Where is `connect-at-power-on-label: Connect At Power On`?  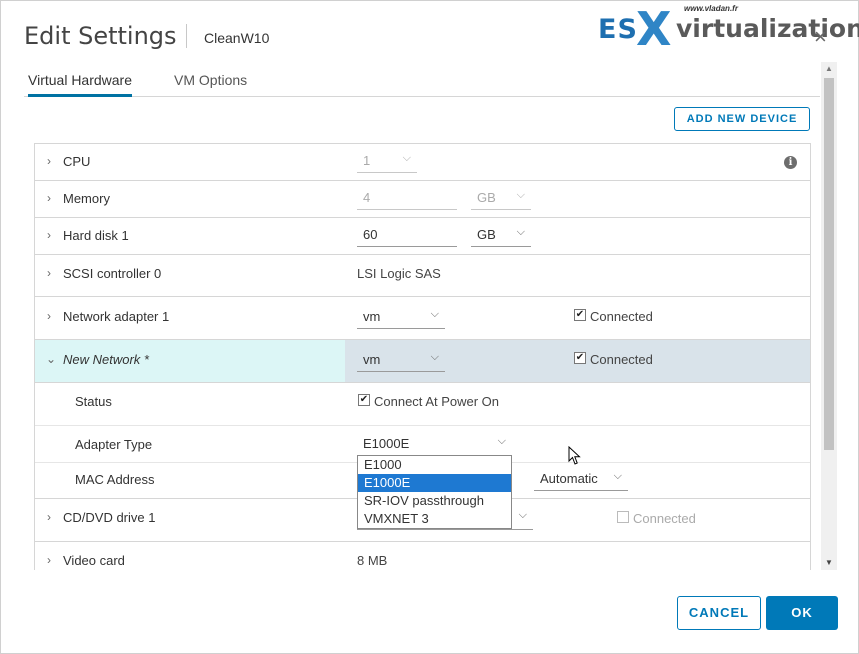
connect-at-power-on-label: Connect At Power On is located at coordinates (437, 401).